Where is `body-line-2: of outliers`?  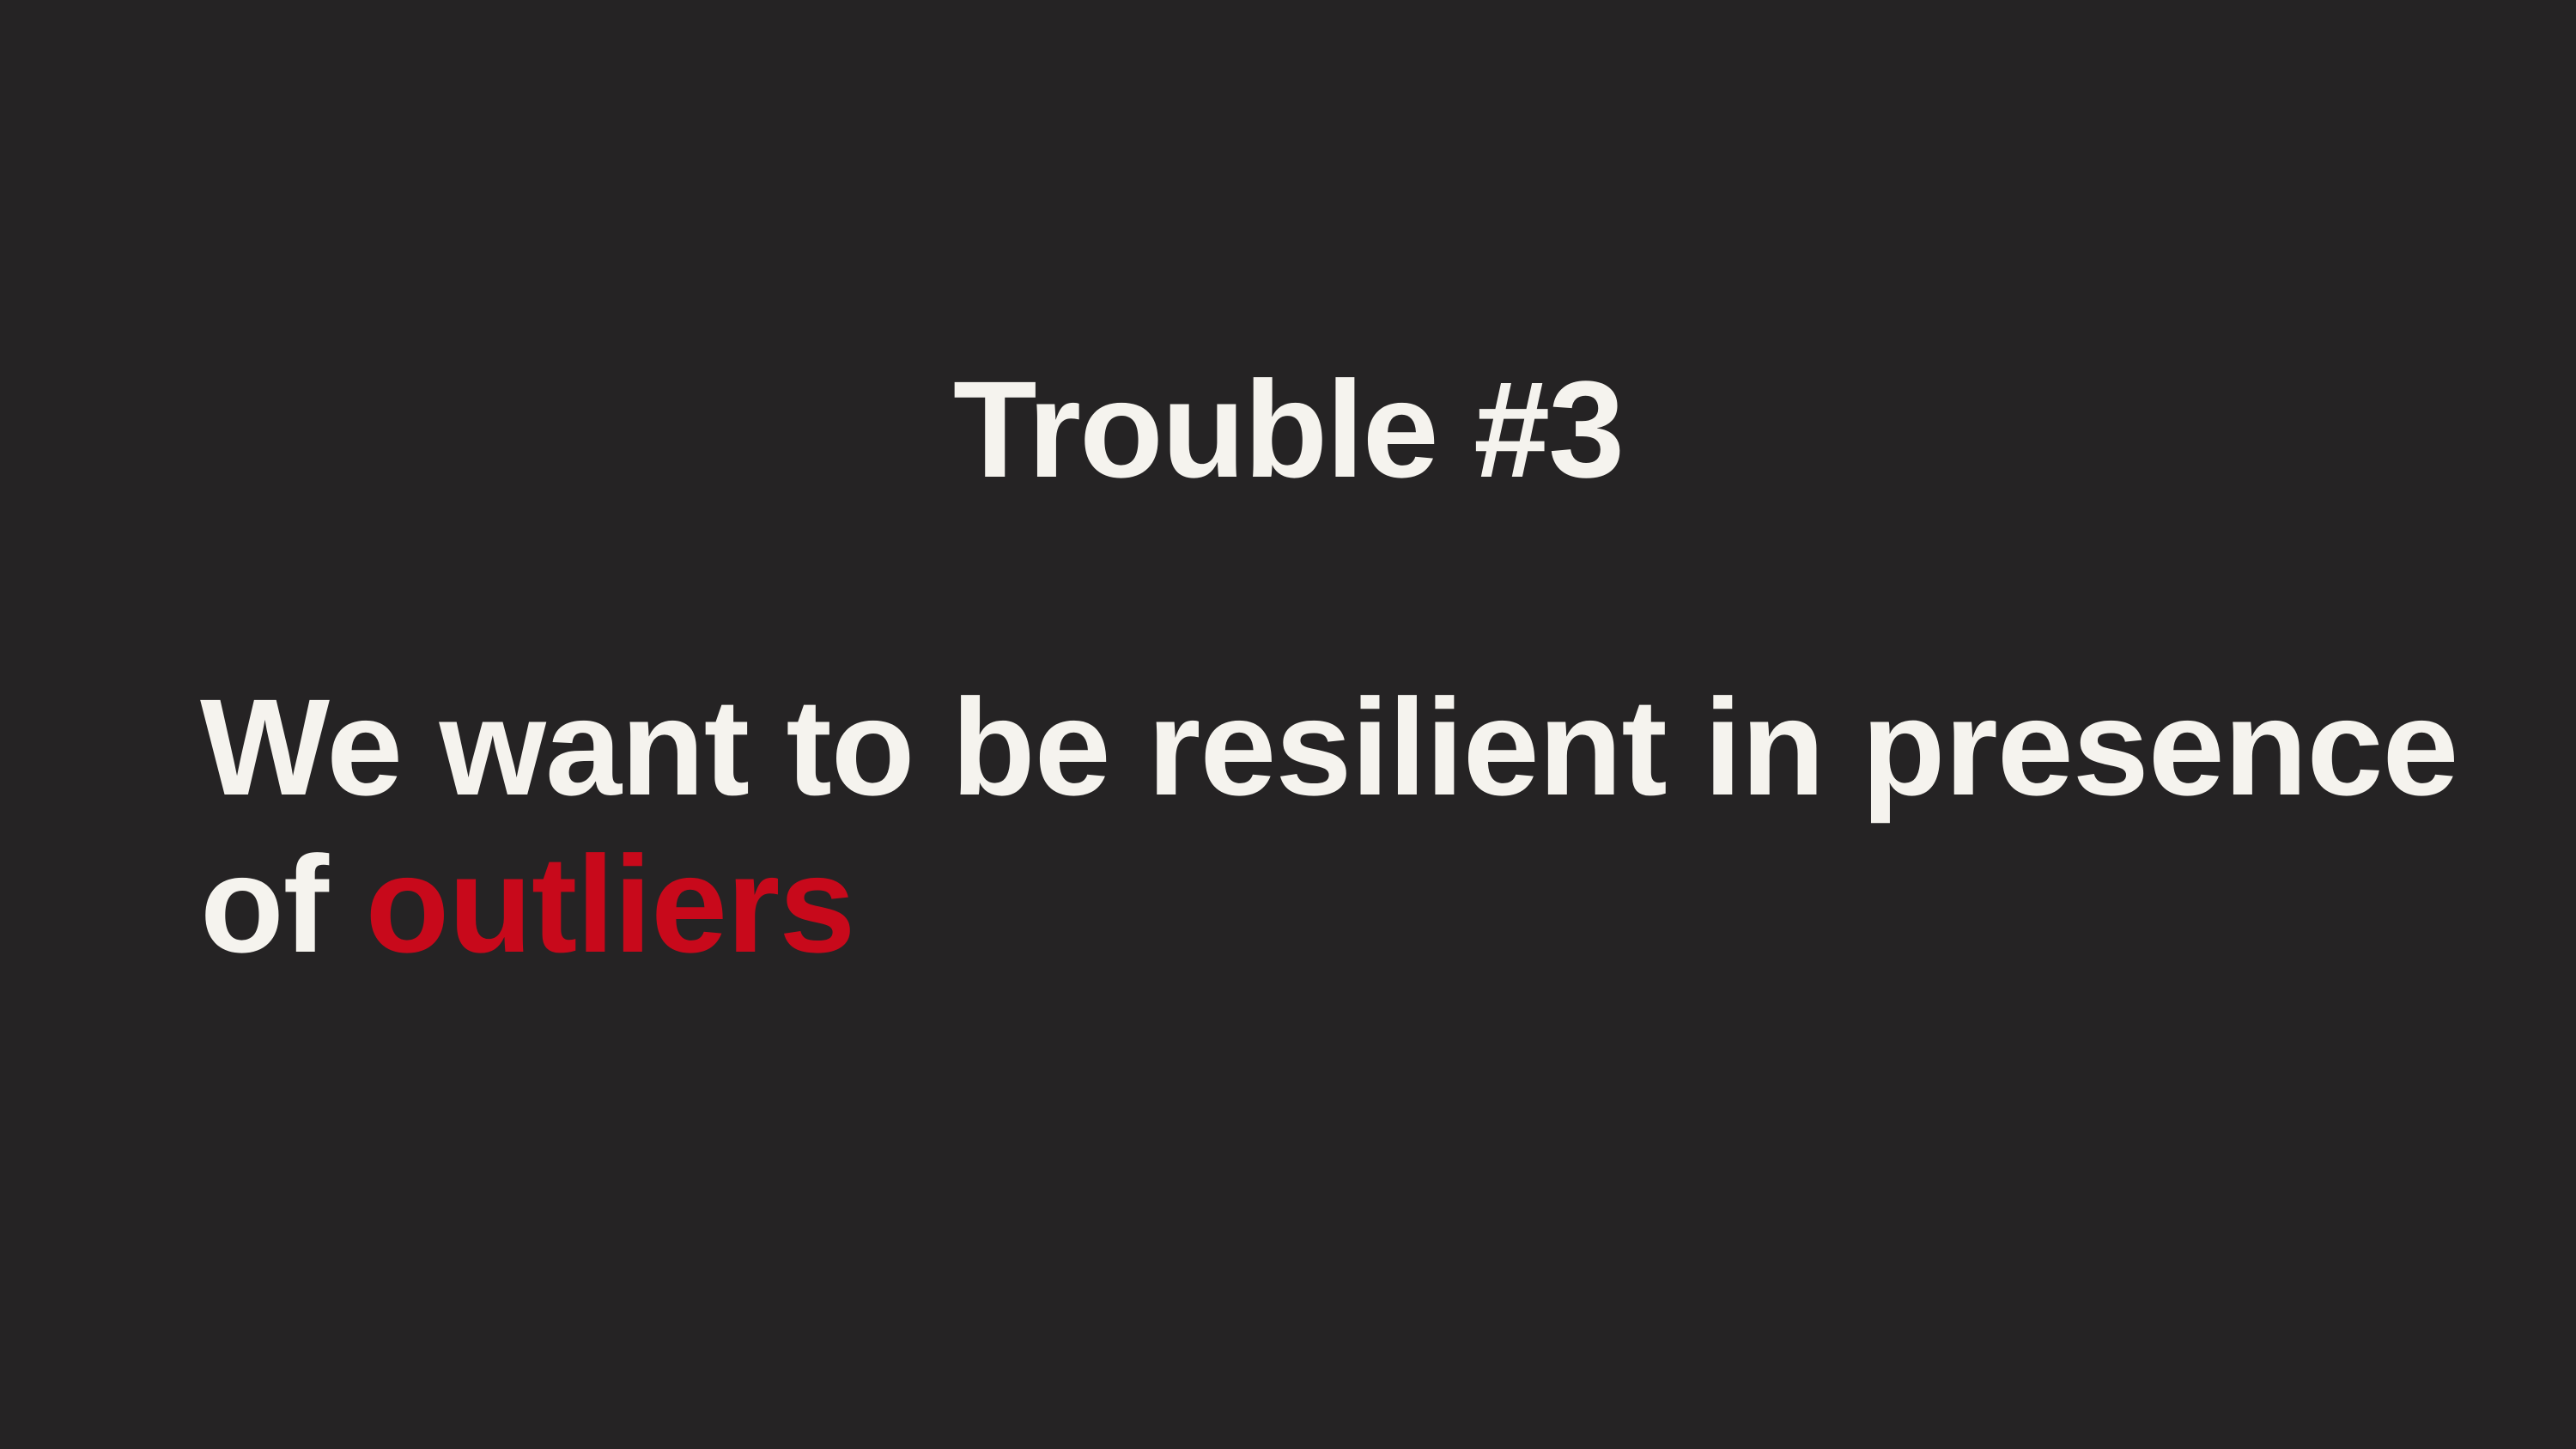
body-line-2: of outliers is located at coordinates (1316, 904).